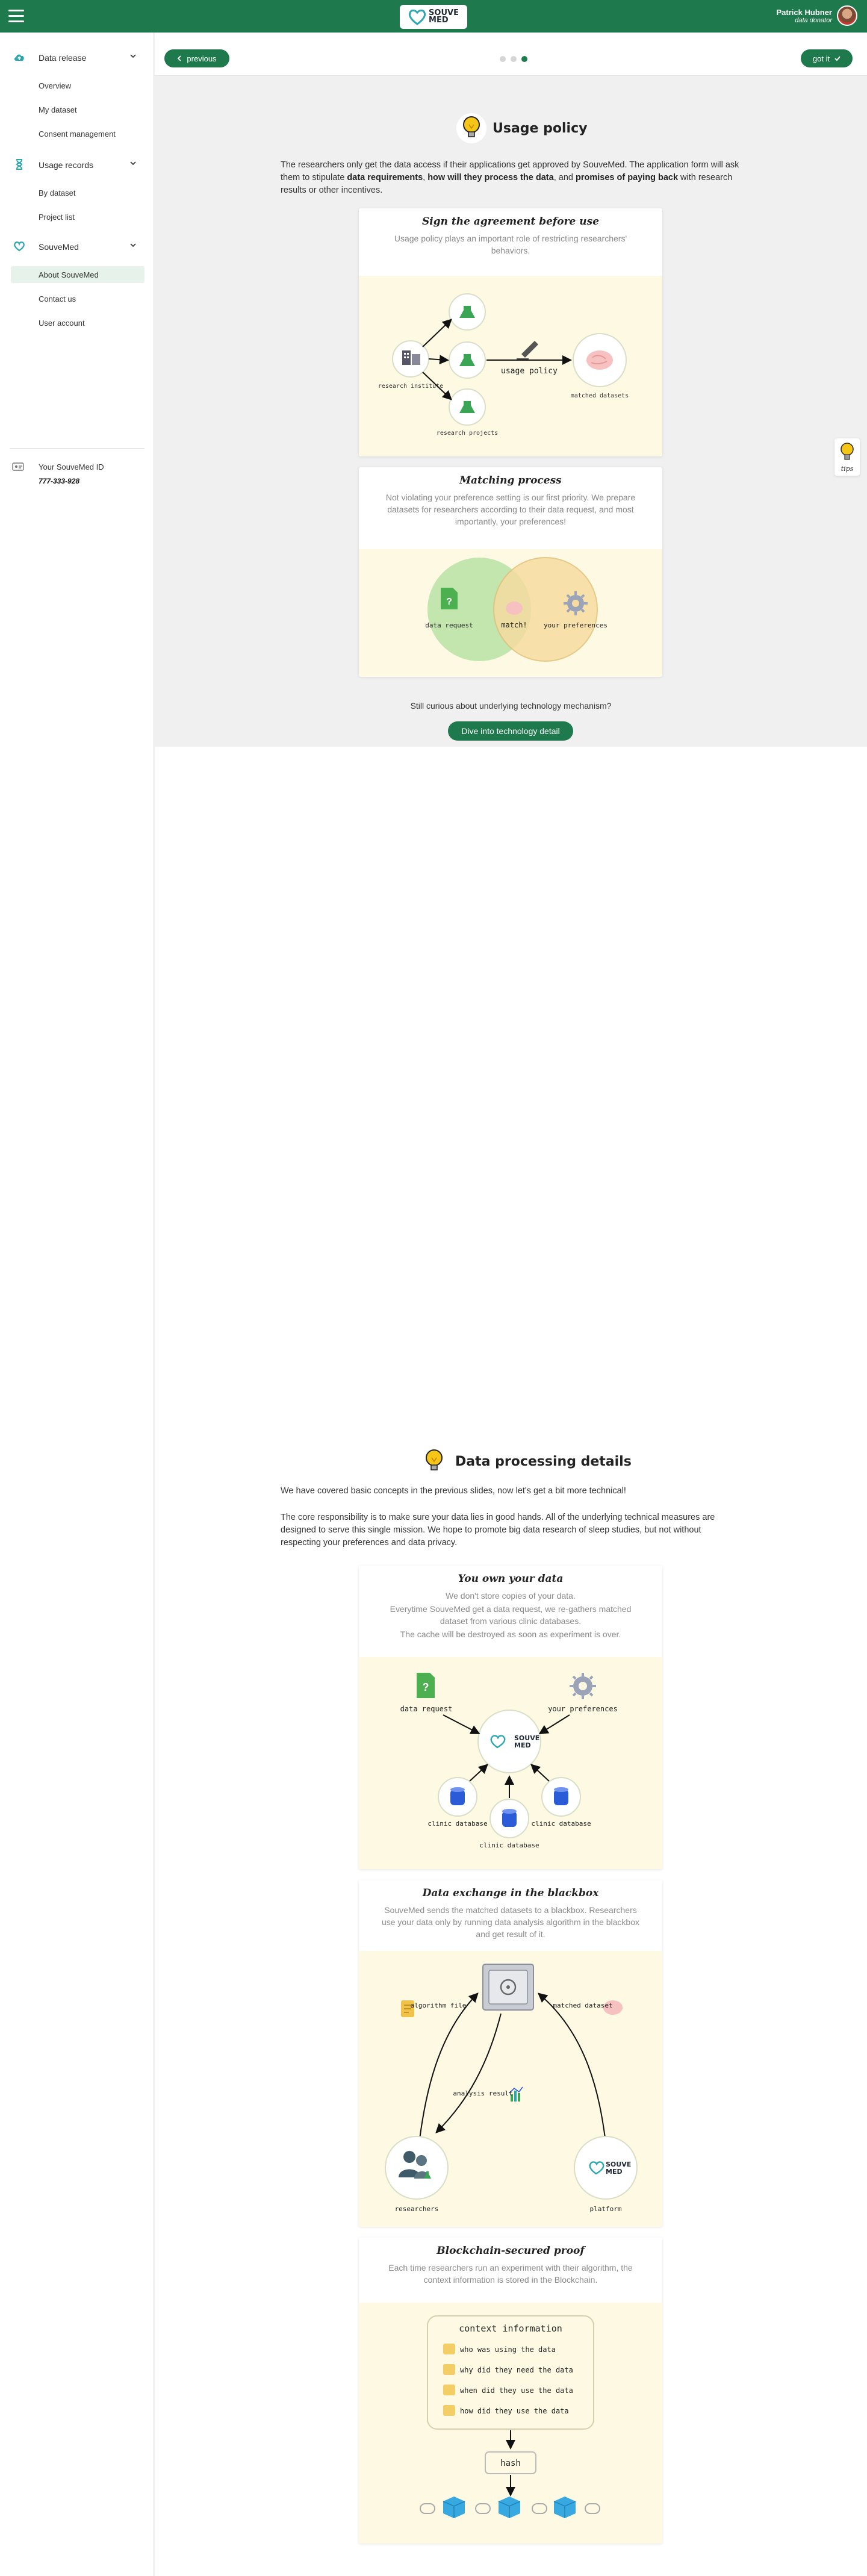 The width and height of the screenshot is (867, 2576). I want to click on sidebar-group-data-release: Data release, so click(77, 57).